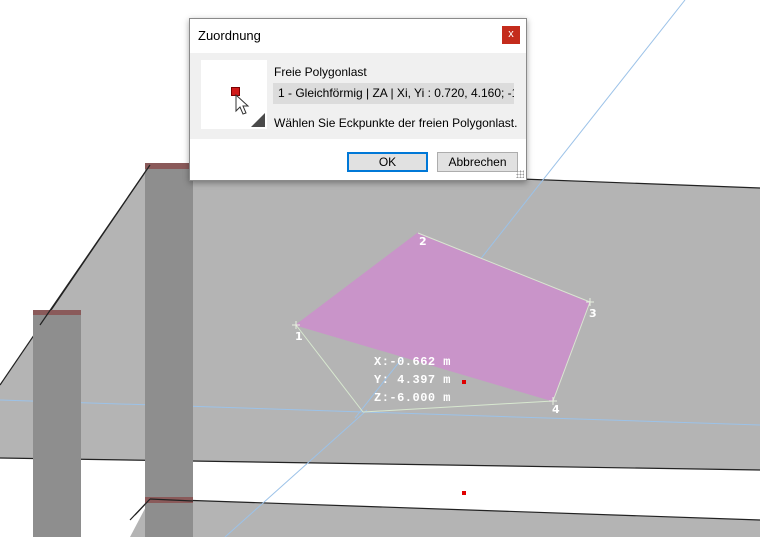 This screenshot has width=760, height=537. I want to click on coord-readout-z: Z:-6.000 m, so click(413, 398).